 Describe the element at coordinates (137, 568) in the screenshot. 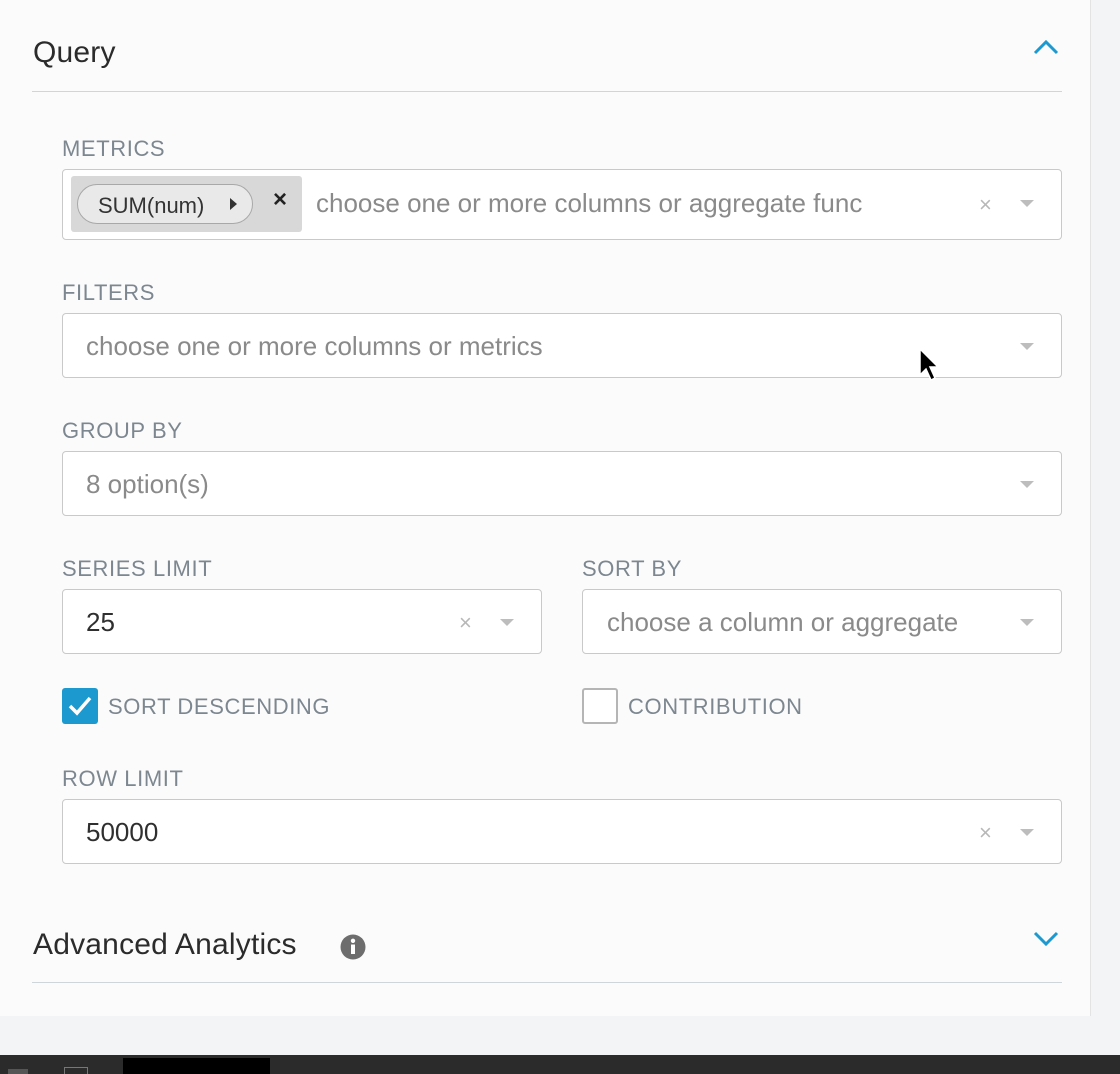

I see `series-limit-label: SERIES LIMIT` at that location.